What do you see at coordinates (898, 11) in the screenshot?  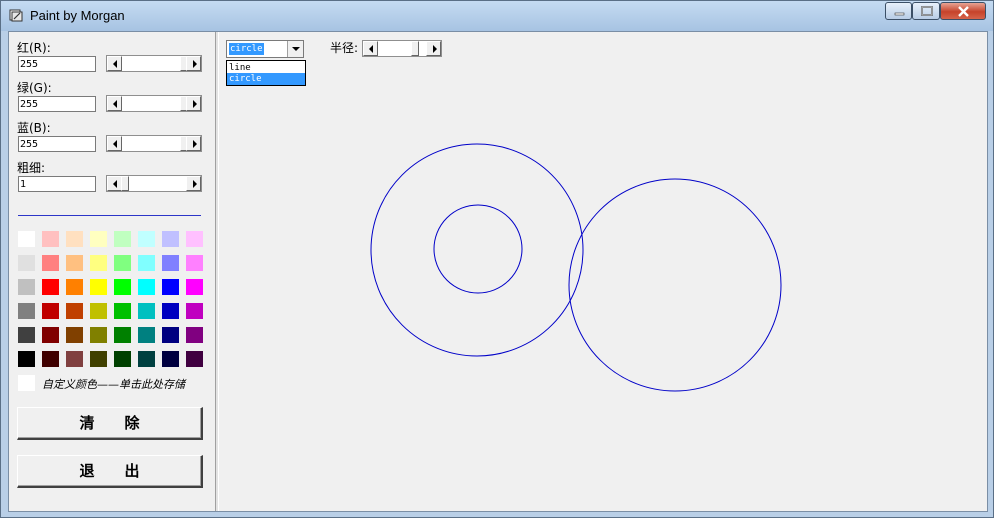 I see `minimize-button` at bounding box center [898, 11].